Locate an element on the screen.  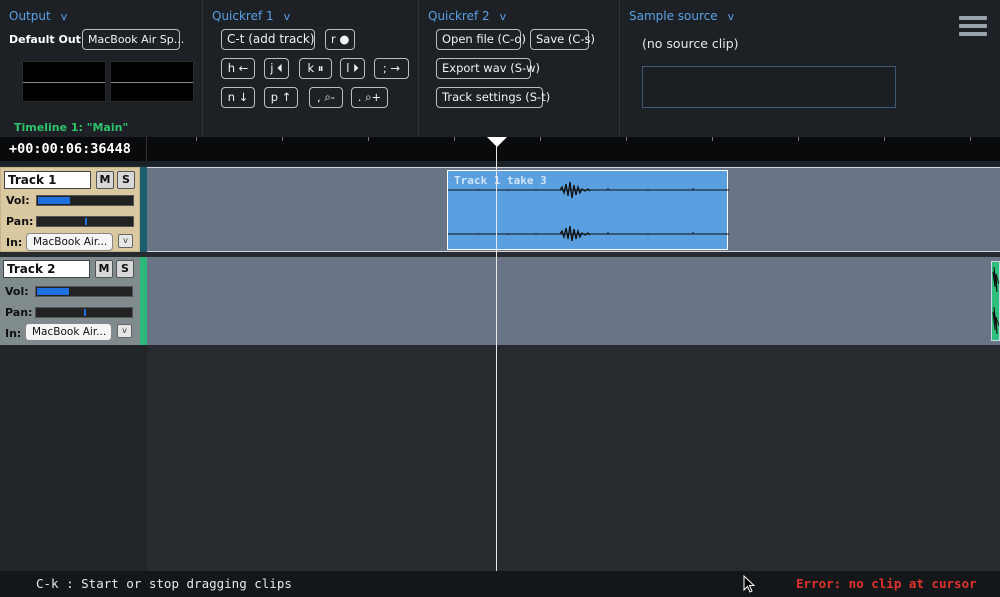
audio-clip: Track 1 take 3 is located at coordinates (588, 210).